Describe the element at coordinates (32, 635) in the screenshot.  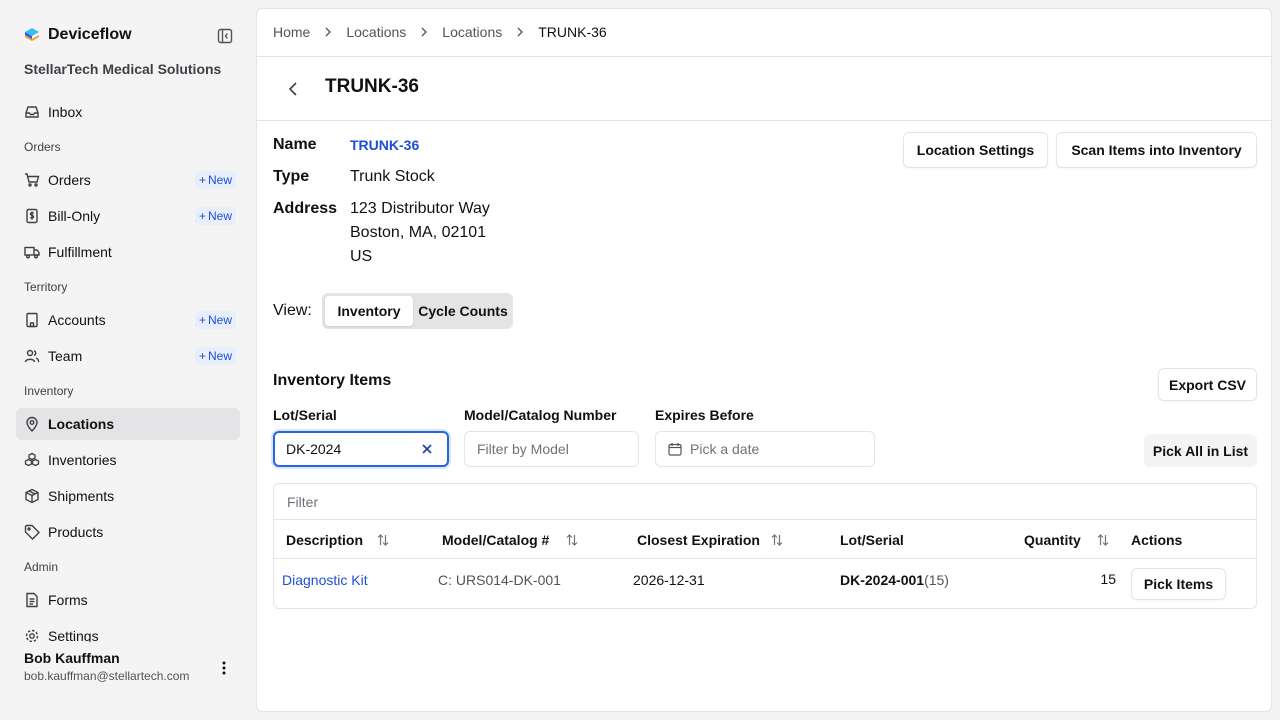
I see `gear-icon` at that location.